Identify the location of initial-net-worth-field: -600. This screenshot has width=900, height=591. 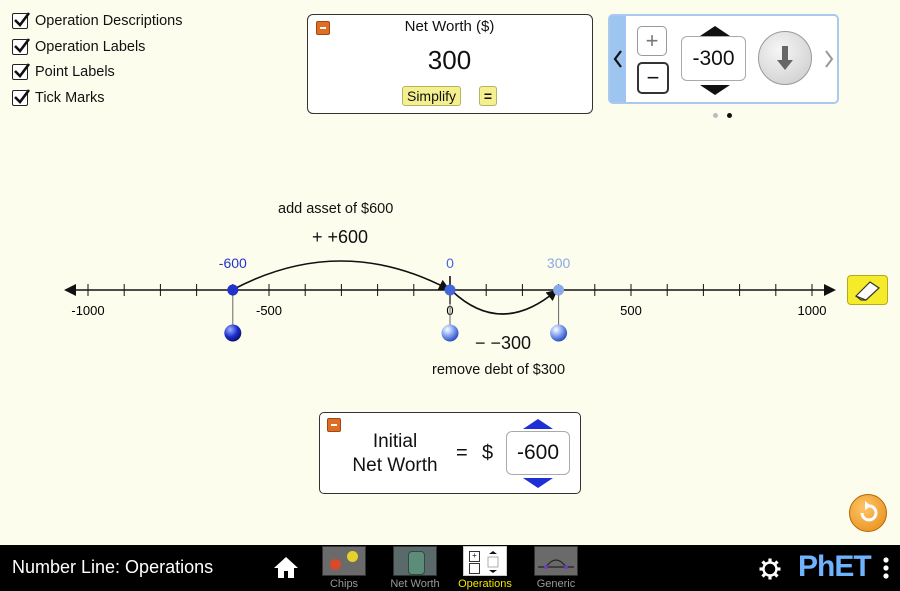
(538, 453).